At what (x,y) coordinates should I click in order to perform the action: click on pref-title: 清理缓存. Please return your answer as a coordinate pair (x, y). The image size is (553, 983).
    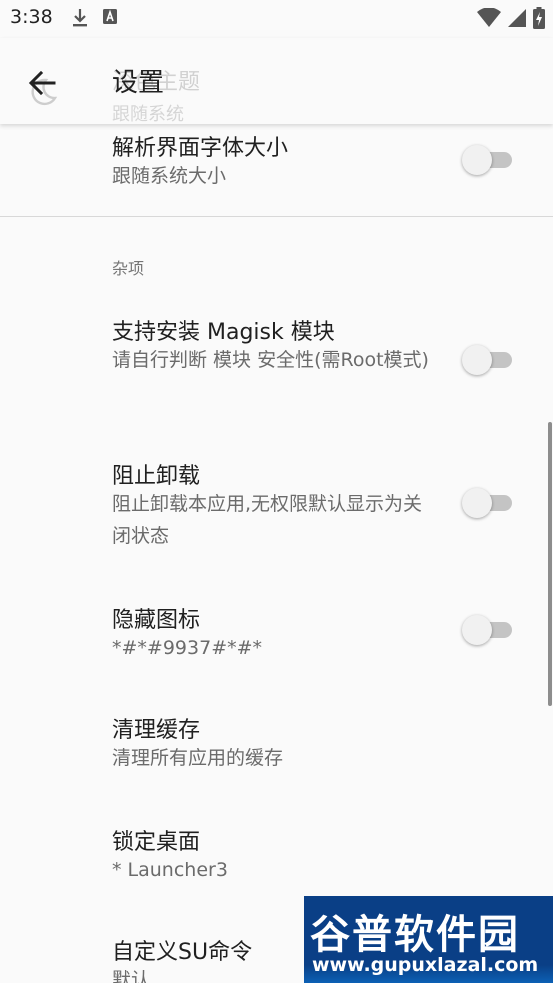
    Looking at the image, I should click on (156, 730).